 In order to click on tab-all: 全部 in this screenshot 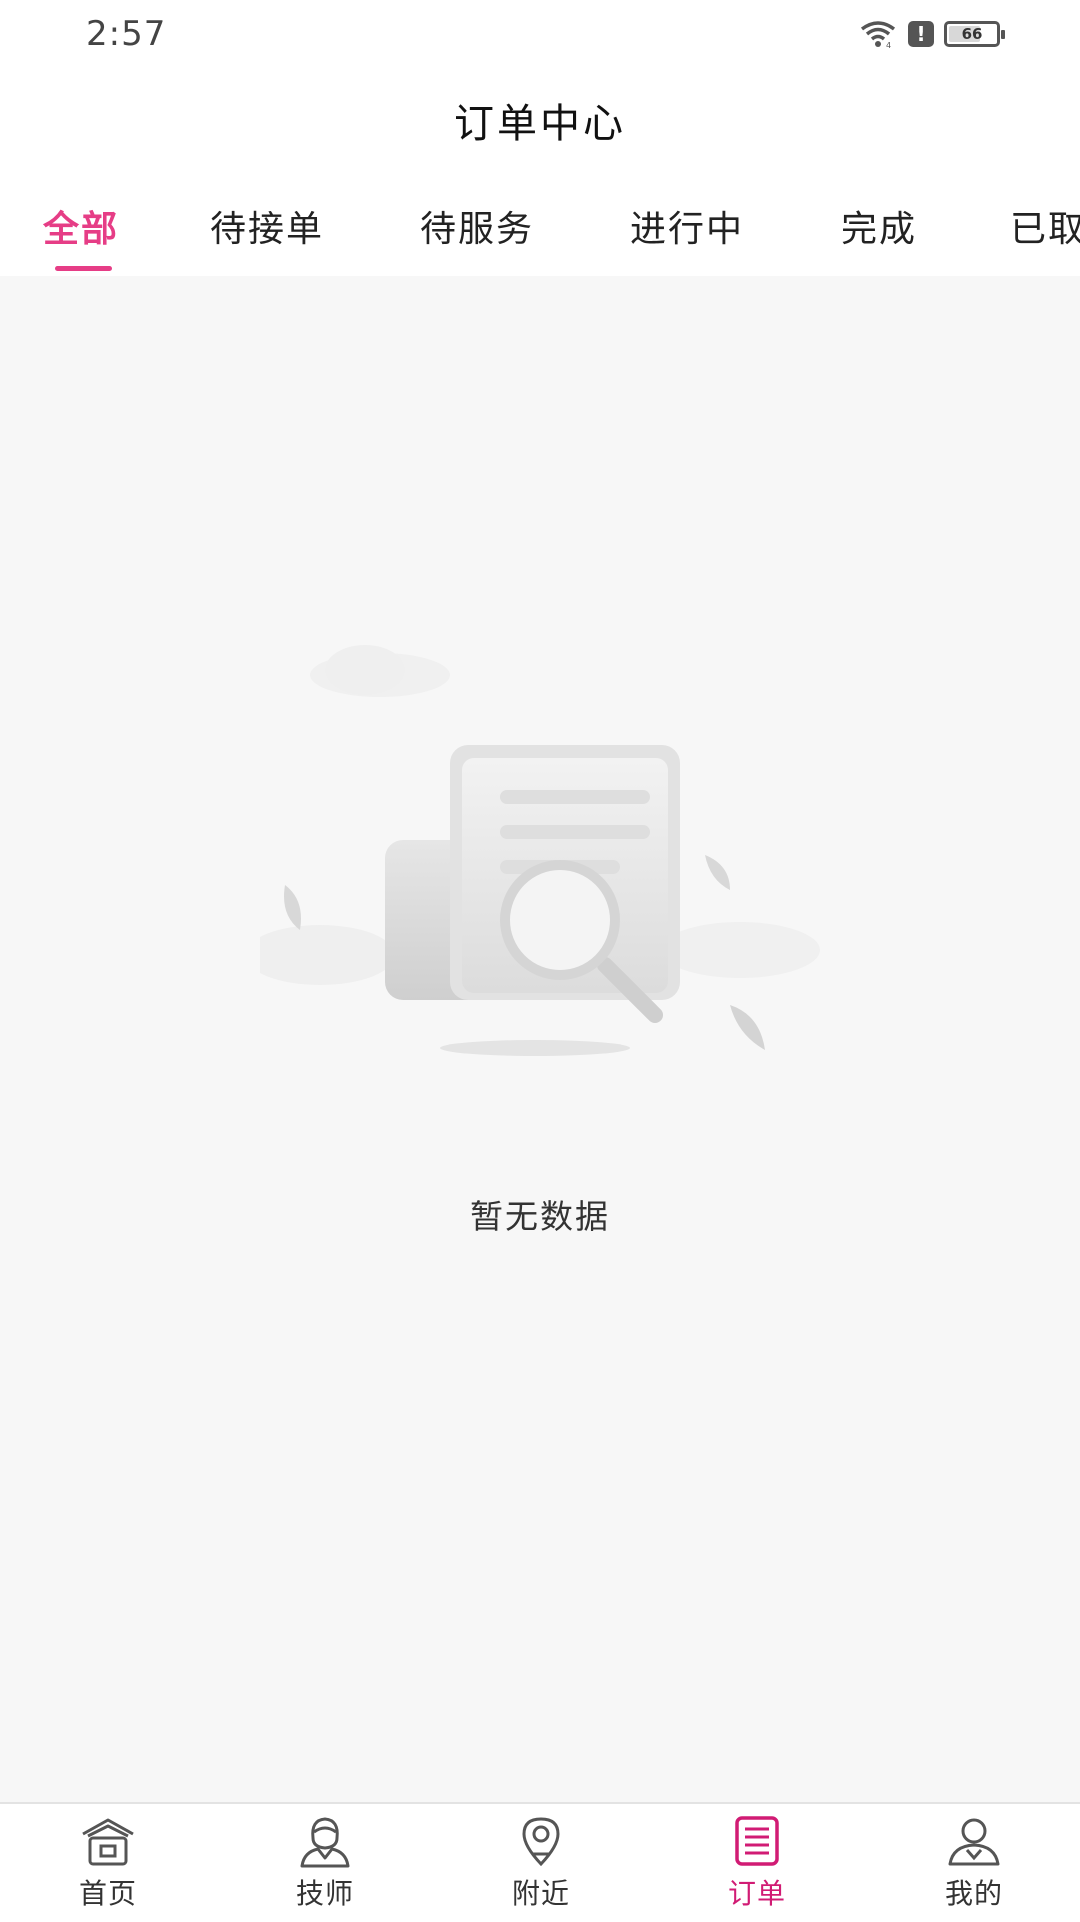, I will do `click(81, 226)`.